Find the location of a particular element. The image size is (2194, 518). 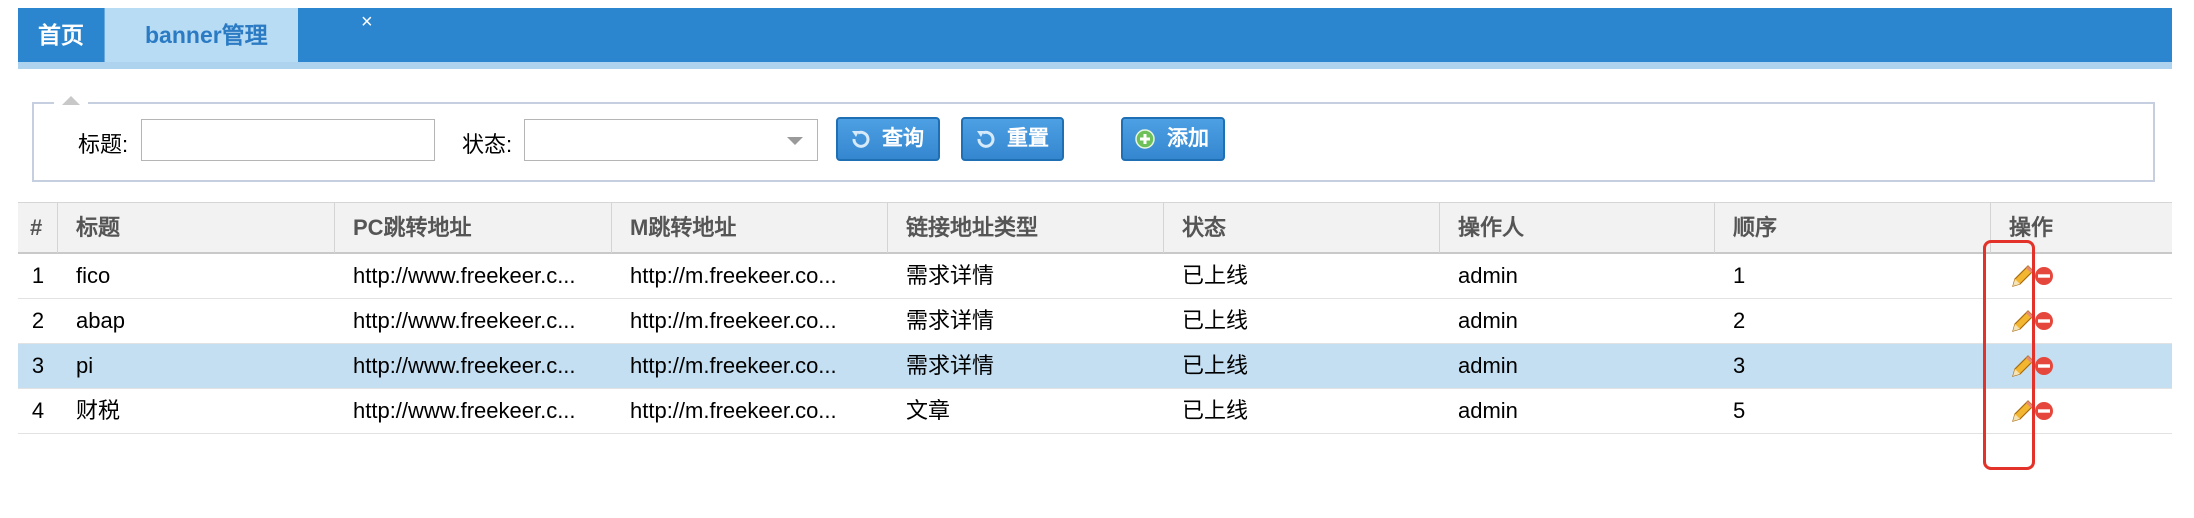

cell-link-type: 文章 is located at coordinates (928, 410).